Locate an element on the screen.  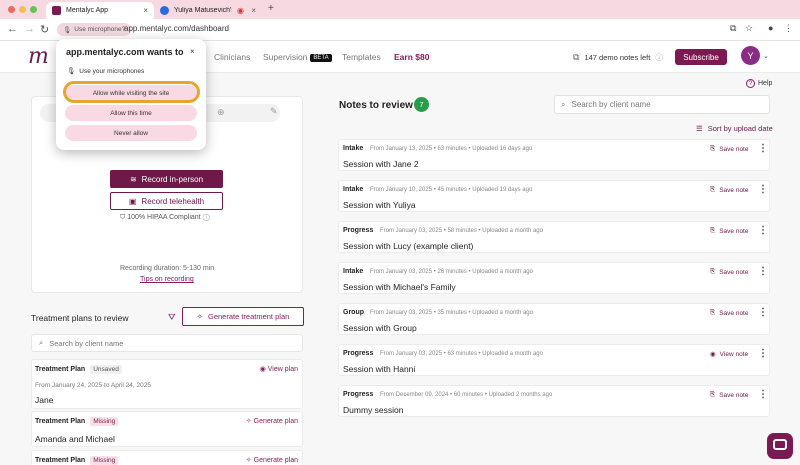
close-popup-button: × is located at coordinates (192, 51).